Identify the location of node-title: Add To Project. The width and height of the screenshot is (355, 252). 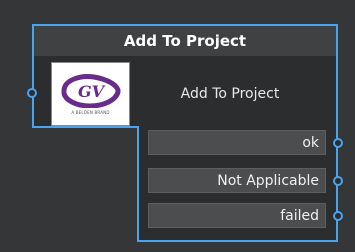
(185, 41).